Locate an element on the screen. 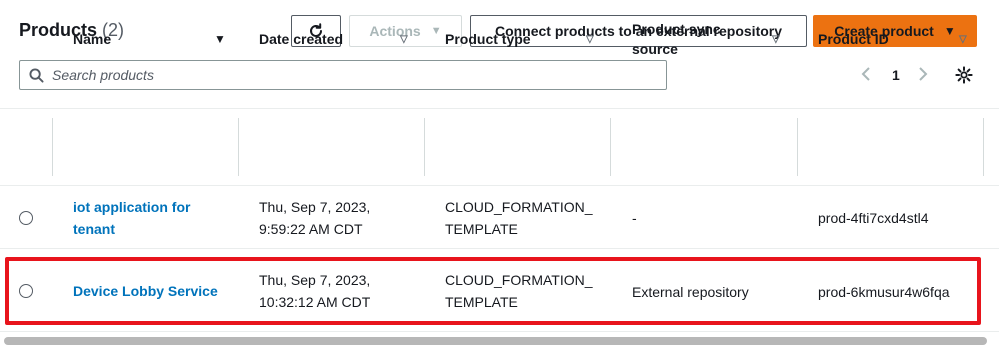  column-sync-label: Product sync source is located at coordinates (676, 39).